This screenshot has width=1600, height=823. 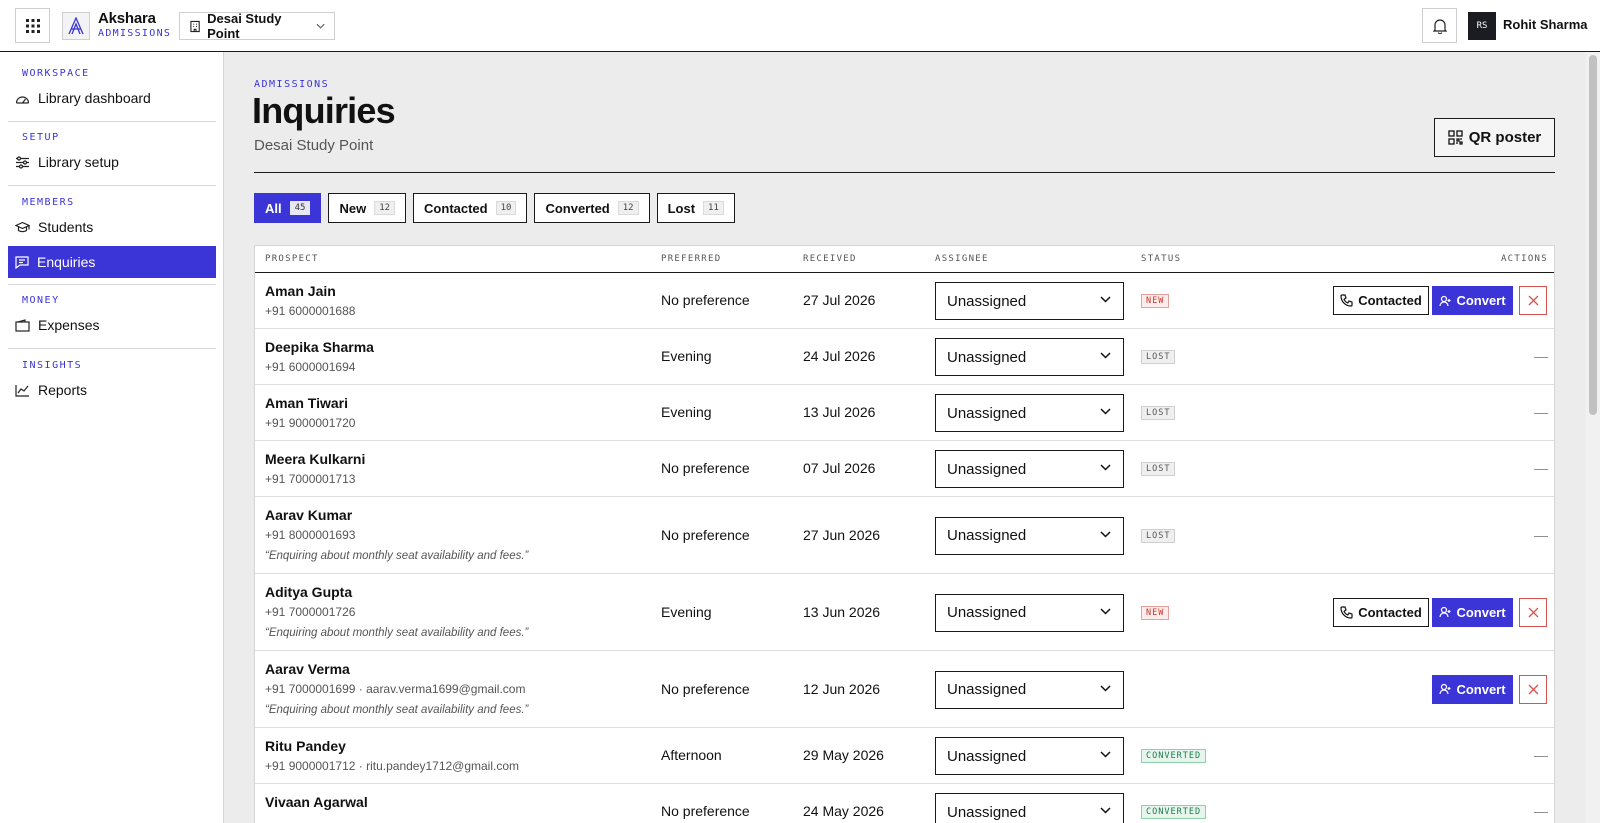 What do you see at coordinates (288, 208) in the screenshot?
I see `filter-all: All 45` at bounding box center [288, 208].